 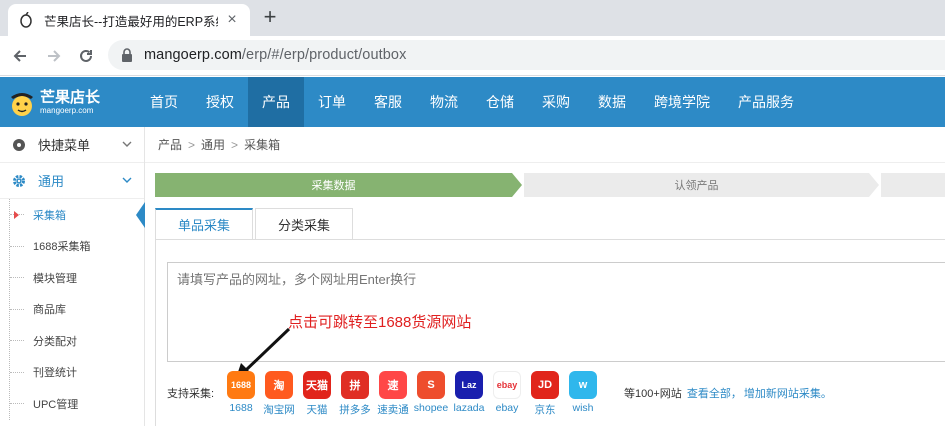 What do you see at coordinates (913, 185) in the screenshot?
I see `step-next` at bounding box center [913, 185].